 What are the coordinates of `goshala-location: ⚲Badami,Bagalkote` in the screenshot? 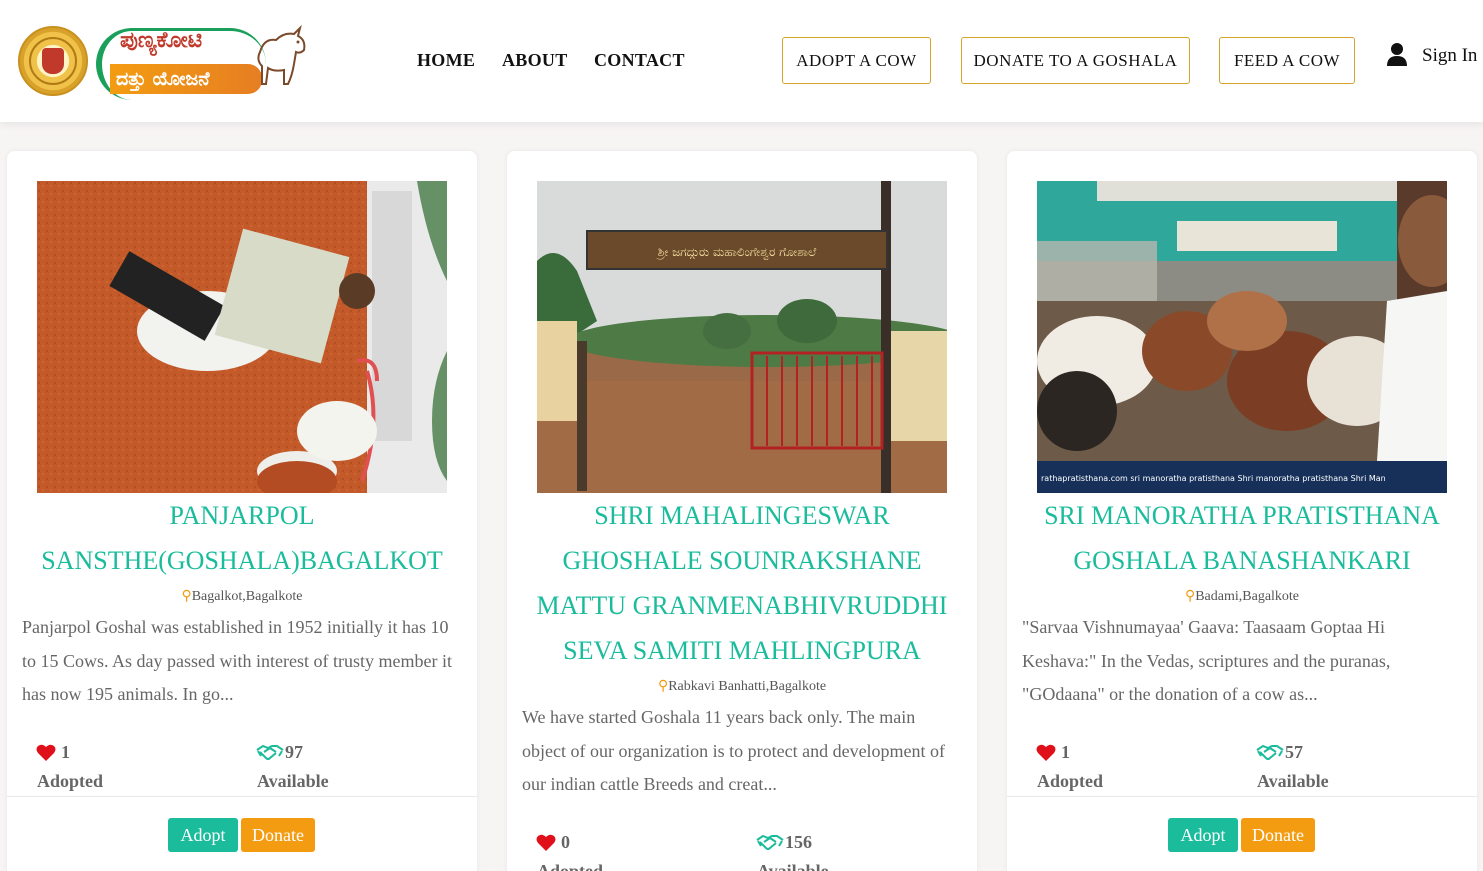 It's located at (1242, 596).